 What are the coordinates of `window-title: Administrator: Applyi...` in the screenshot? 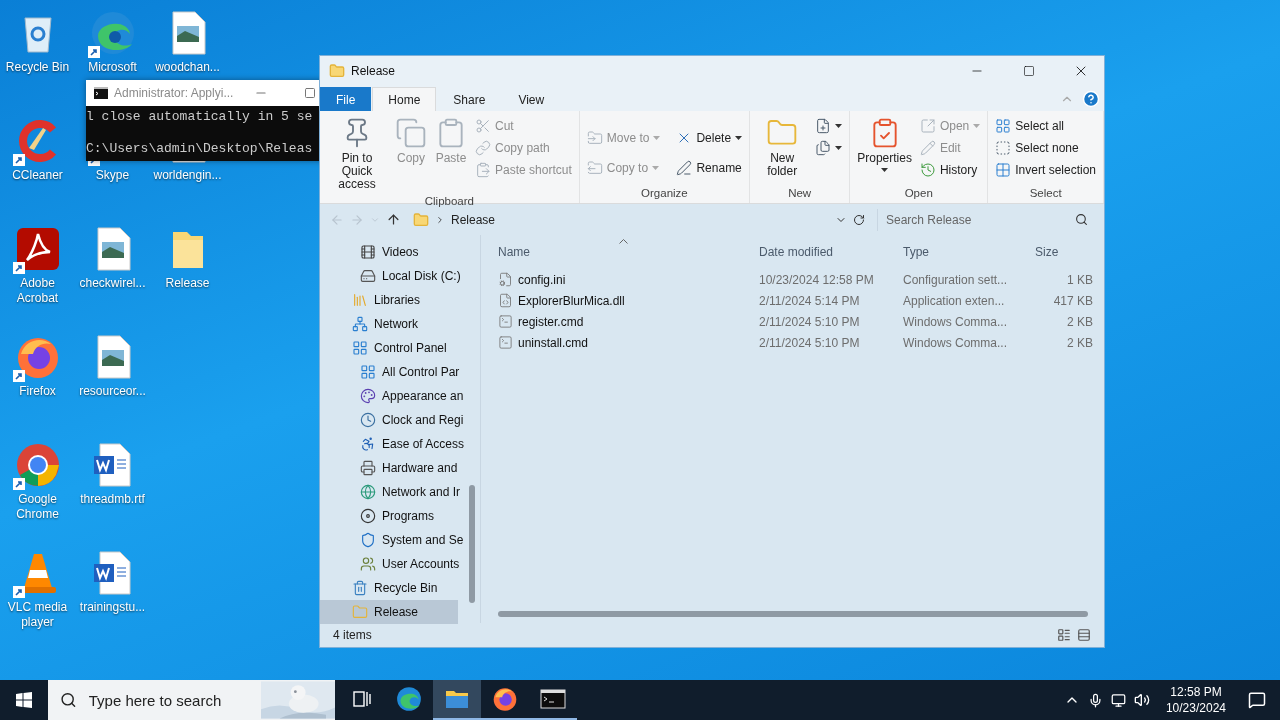 It's located at (174, 93).